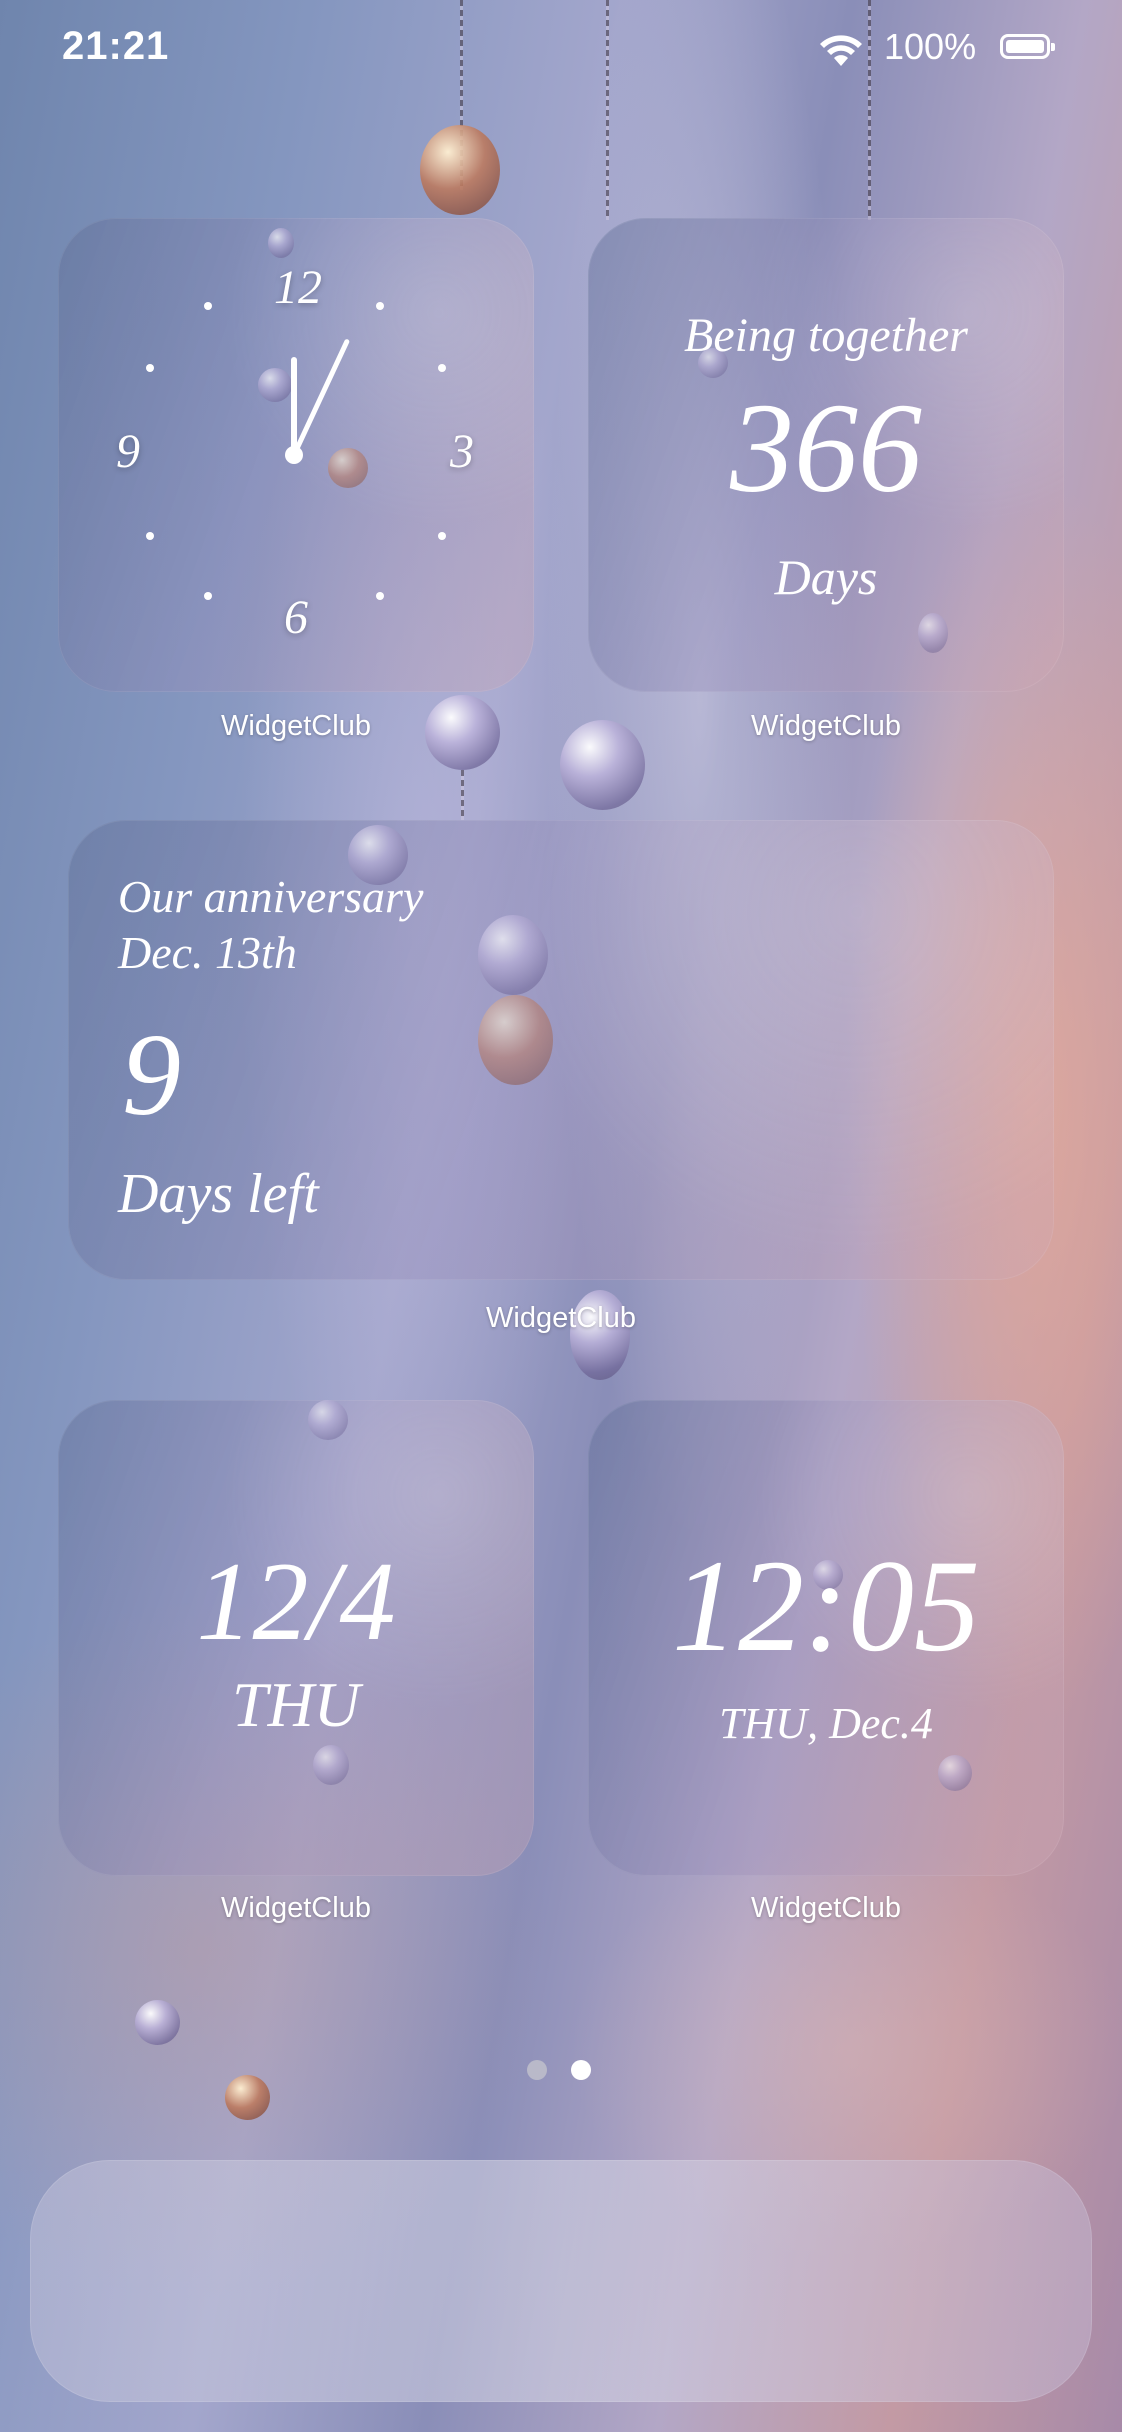 The image size is (1122, 2432). Describe the element at coordinates (561, 50) in the screenshot. I see `status-bar: 21:21 100%` at that location.